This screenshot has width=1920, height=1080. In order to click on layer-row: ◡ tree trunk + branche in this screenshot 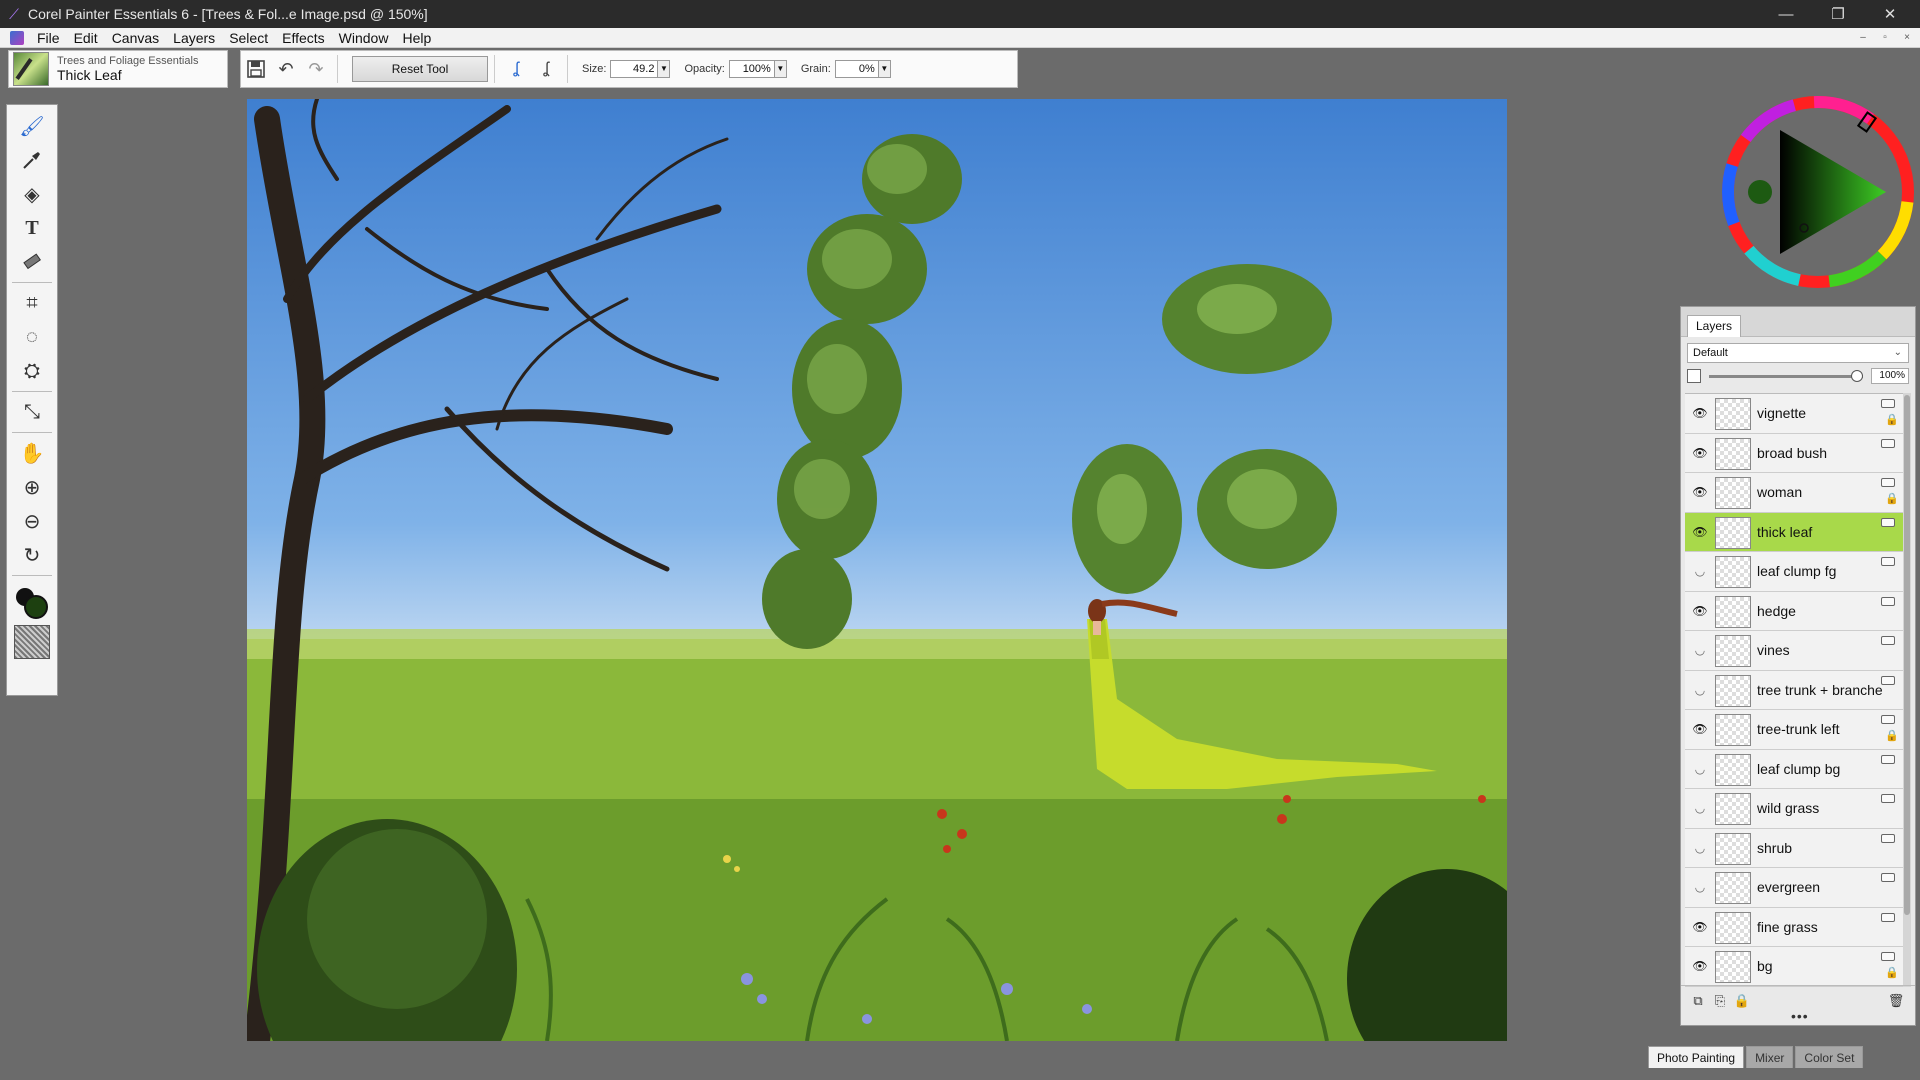, I will do `click(1795, 690)`.